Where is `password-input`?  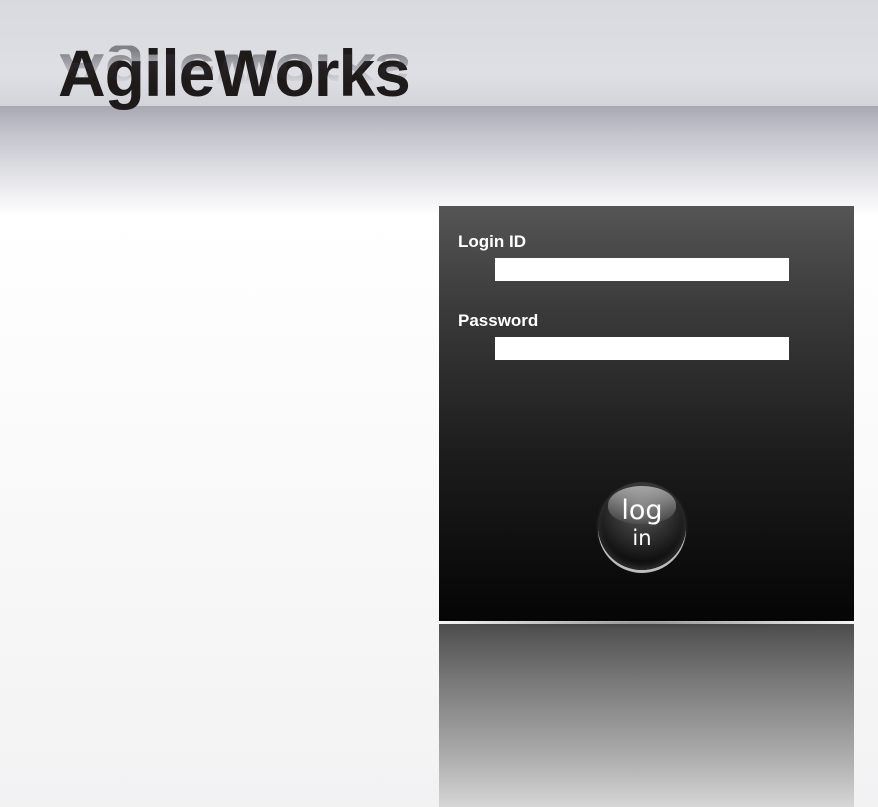 password-input is located at coordinates (642, 348).